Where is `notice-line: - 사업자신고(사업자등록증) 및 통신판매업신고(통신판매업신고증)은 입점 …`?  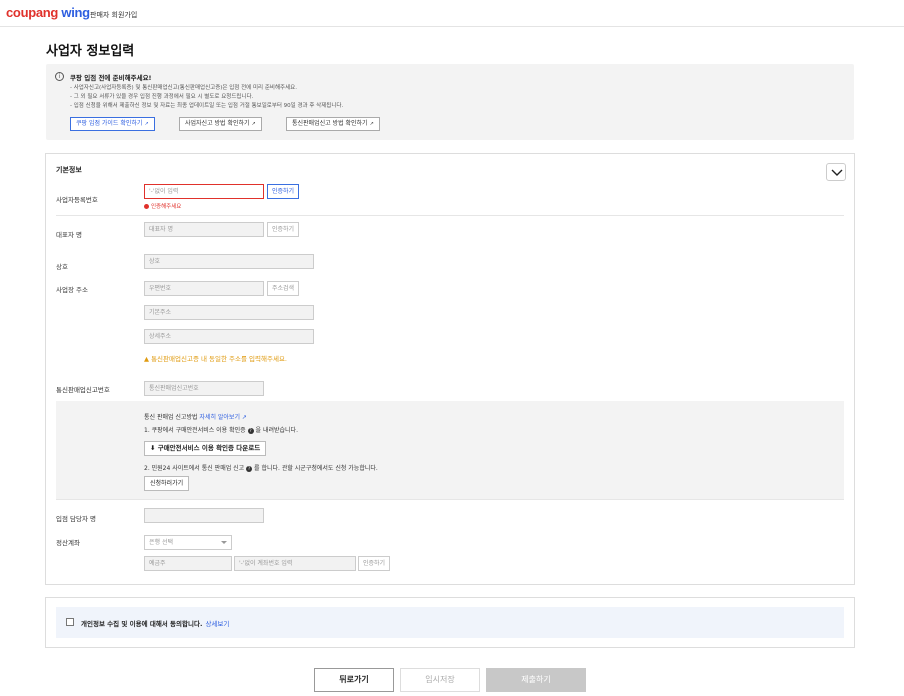
notice-line: - 사업자신고(사업자등록증) 및 통신판매업신고(통신판매업신고증)은 입점 … is located at coordinates (183, 88).